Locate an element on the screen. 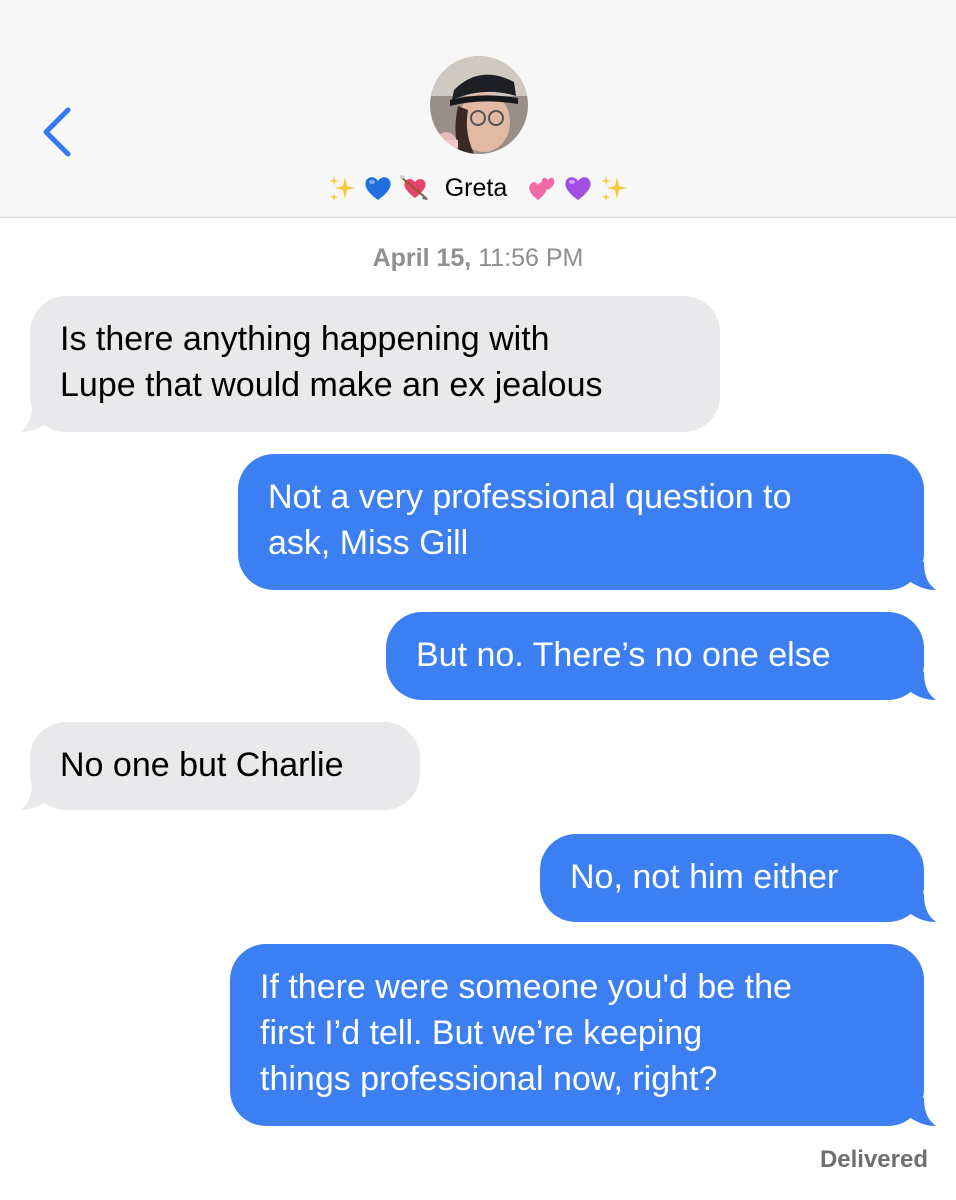 This screenshot has height=1200, width=956. blue-heart-icon is located at coordinates (378, 188).